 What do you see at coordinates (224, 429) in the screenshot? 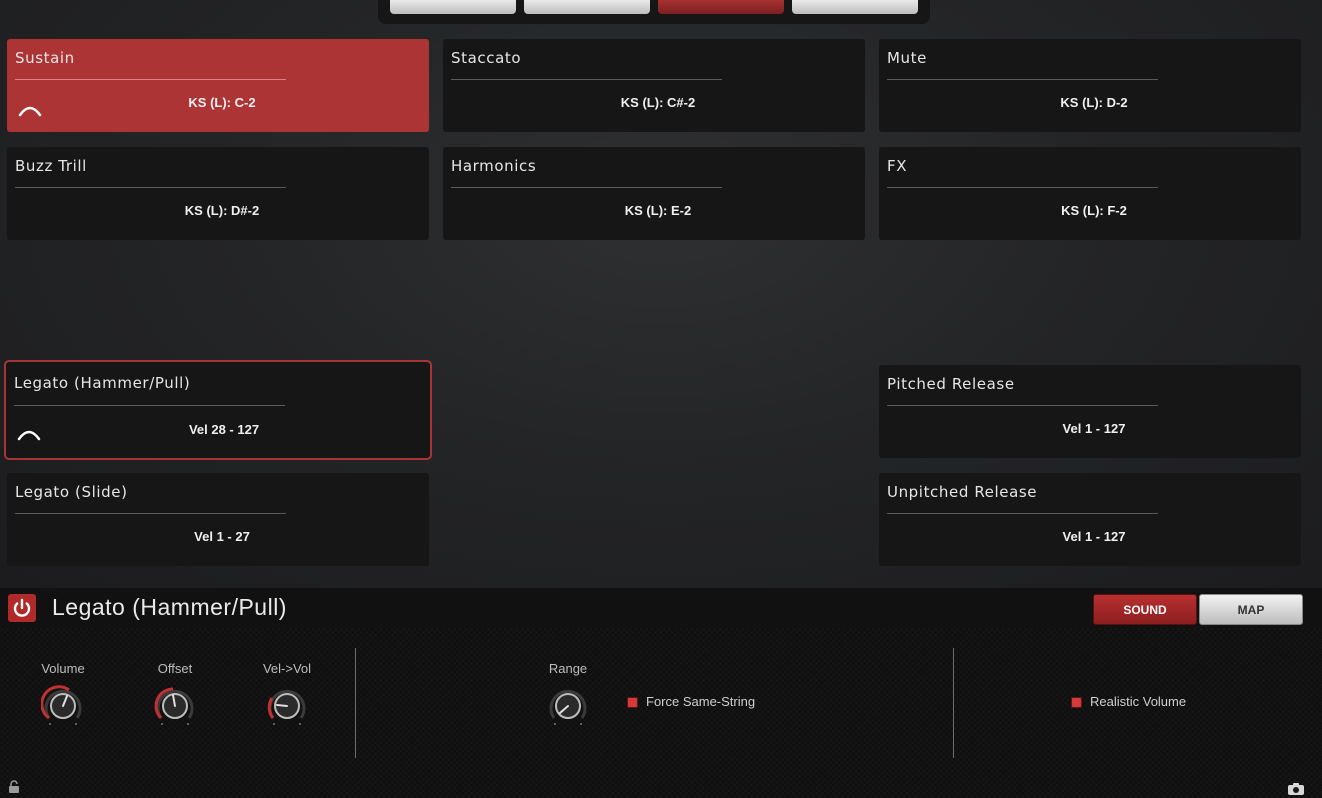
I see `articulation-trigger: Vel 28 - 127` at bounding box center [224, 429].